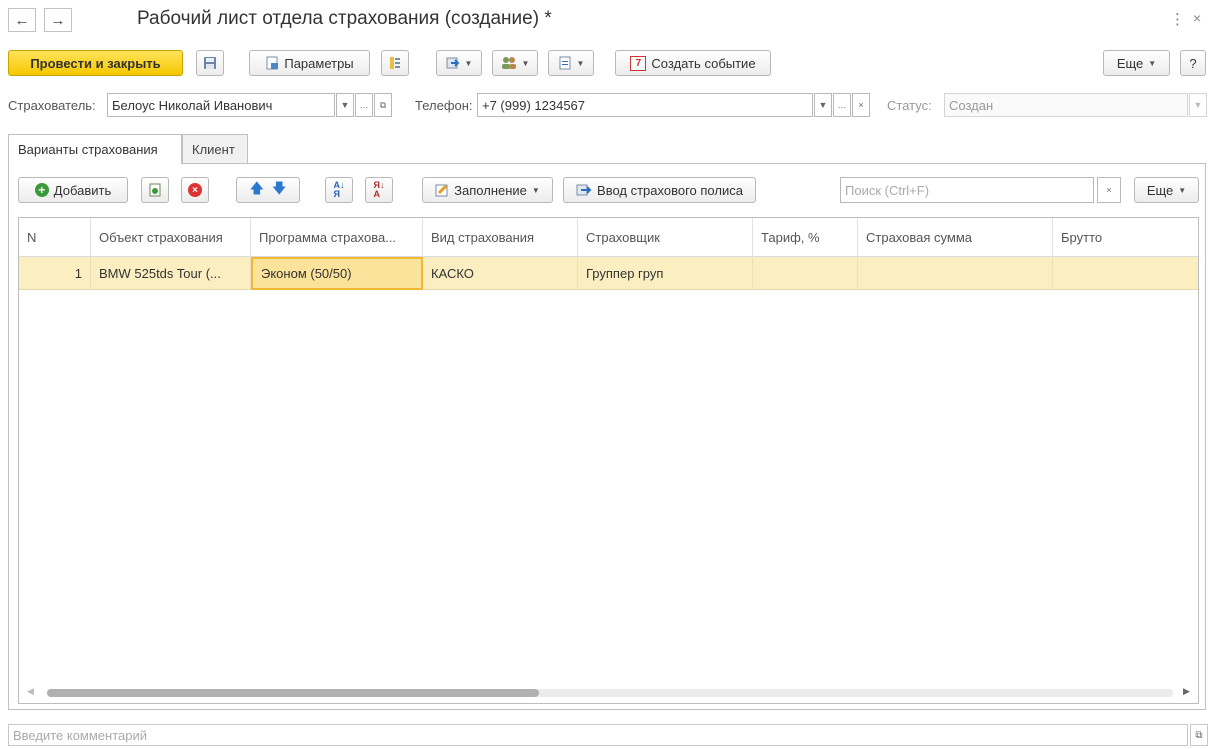  I want to click on column-header: Брутто, so click(1125, 237).